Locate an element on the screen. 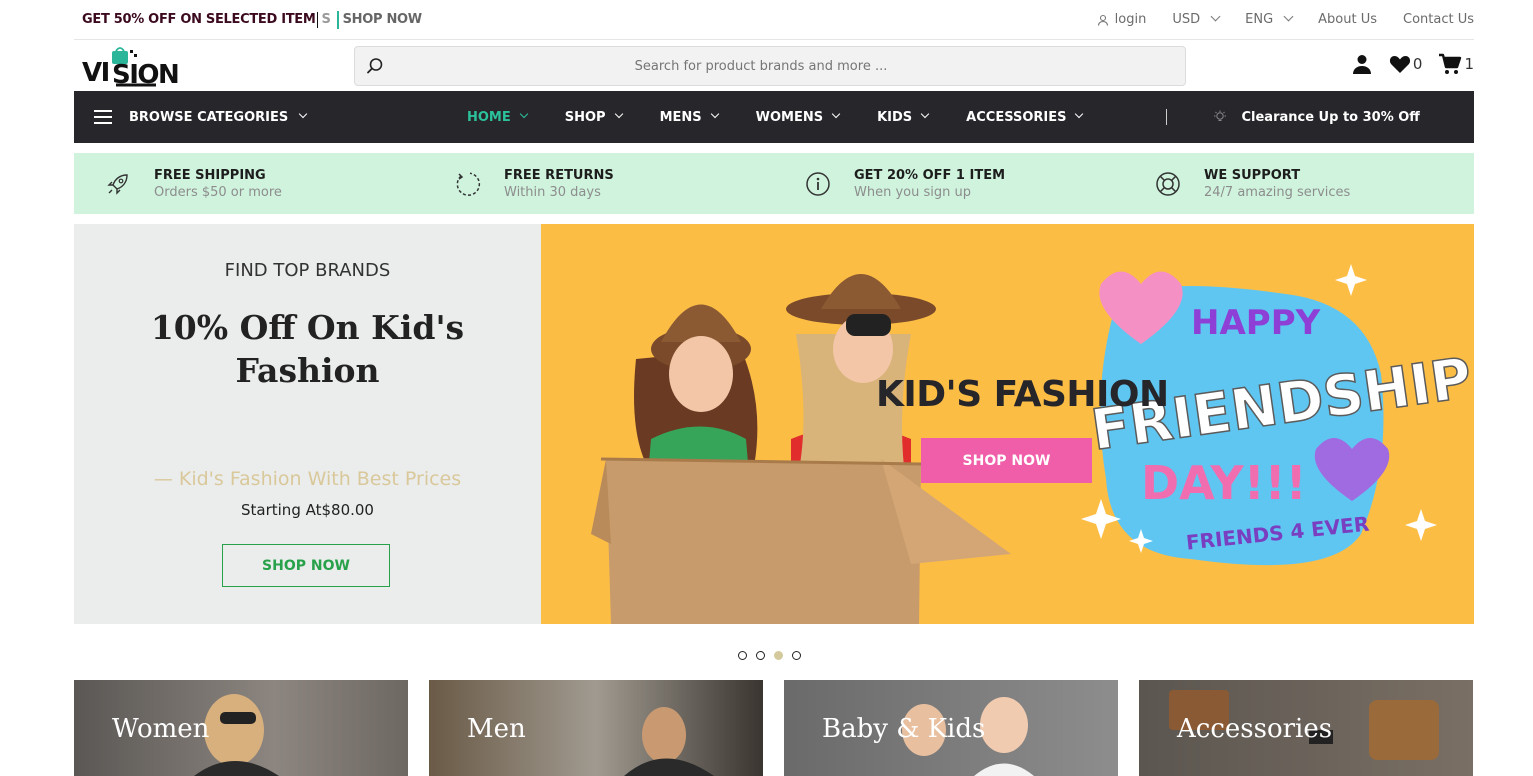 This screenshot has height=776, width=1533. currency-value: USD is located at coordinates (1186, 19).